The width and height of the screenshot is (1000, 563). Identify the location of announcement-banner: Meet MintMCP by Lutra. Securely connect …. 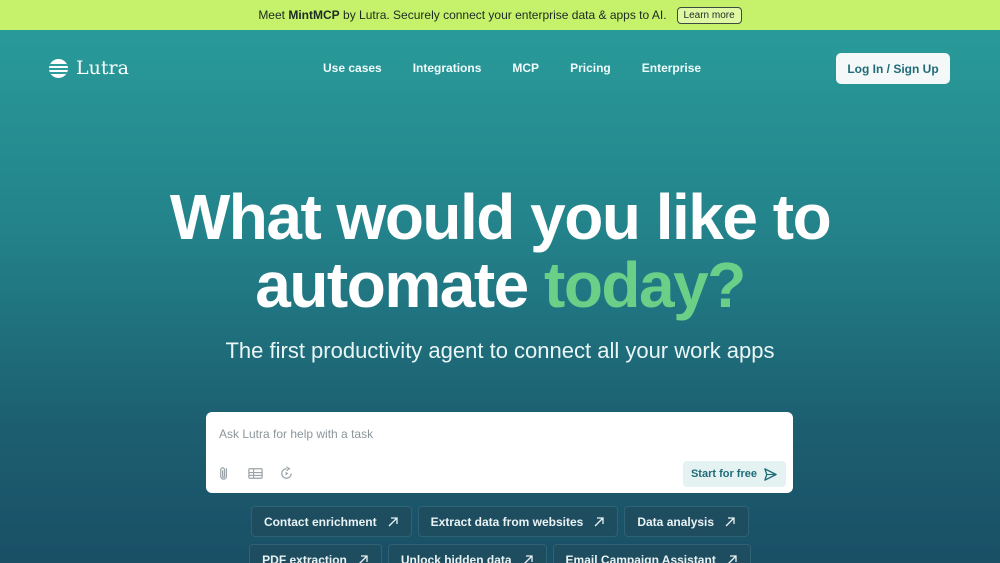
(500, 15).